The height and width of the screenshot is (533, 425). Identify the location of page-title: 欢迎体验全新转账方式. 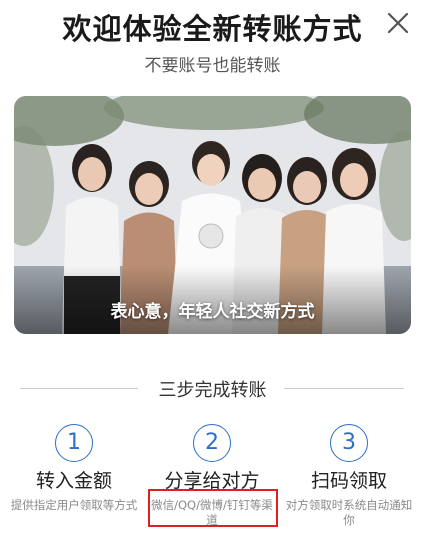
(212, 29).